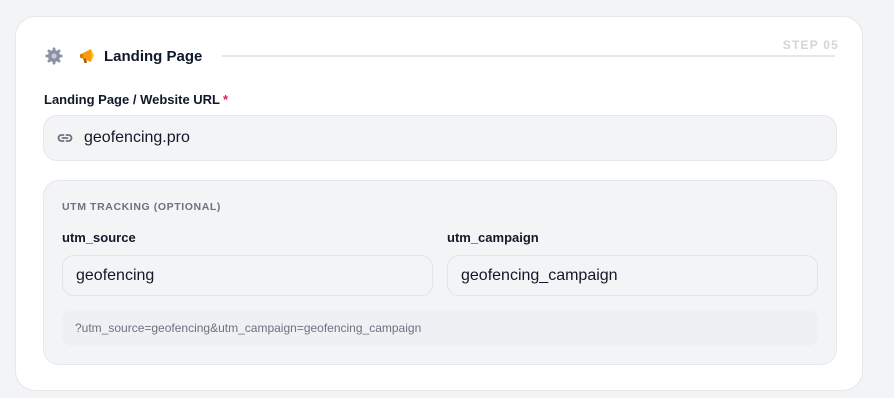 This screenshot has width=894, height=398. Describe the element at coordinates (810, 45) in the screenshot. I see `step-label: STEP 05` at that location.